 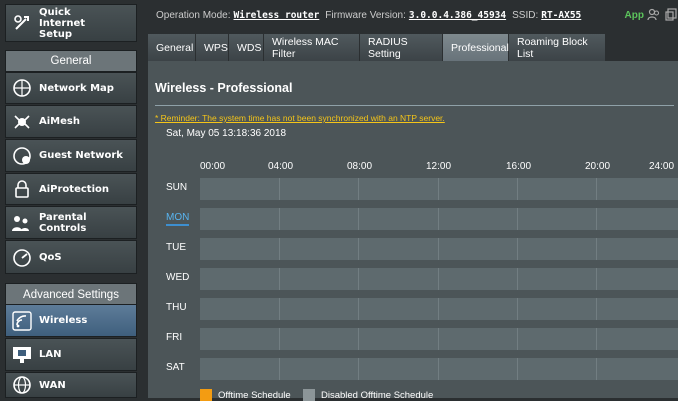 What do you see at coordinates (439, 219) in the screenshot?
I see `schedule-row-mon` at bounding box center [439, 219].